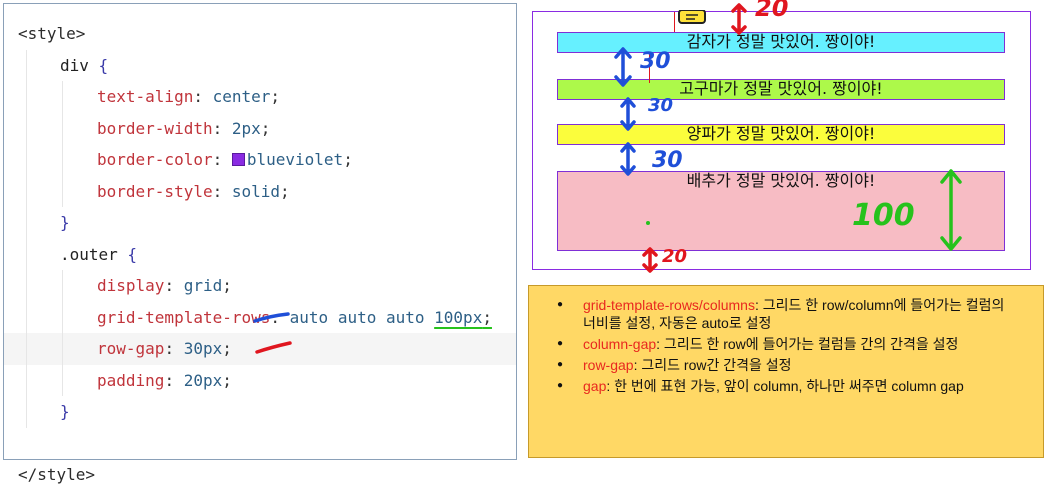  I want to click on annotation-gap-2: 30, so click(661, 105).